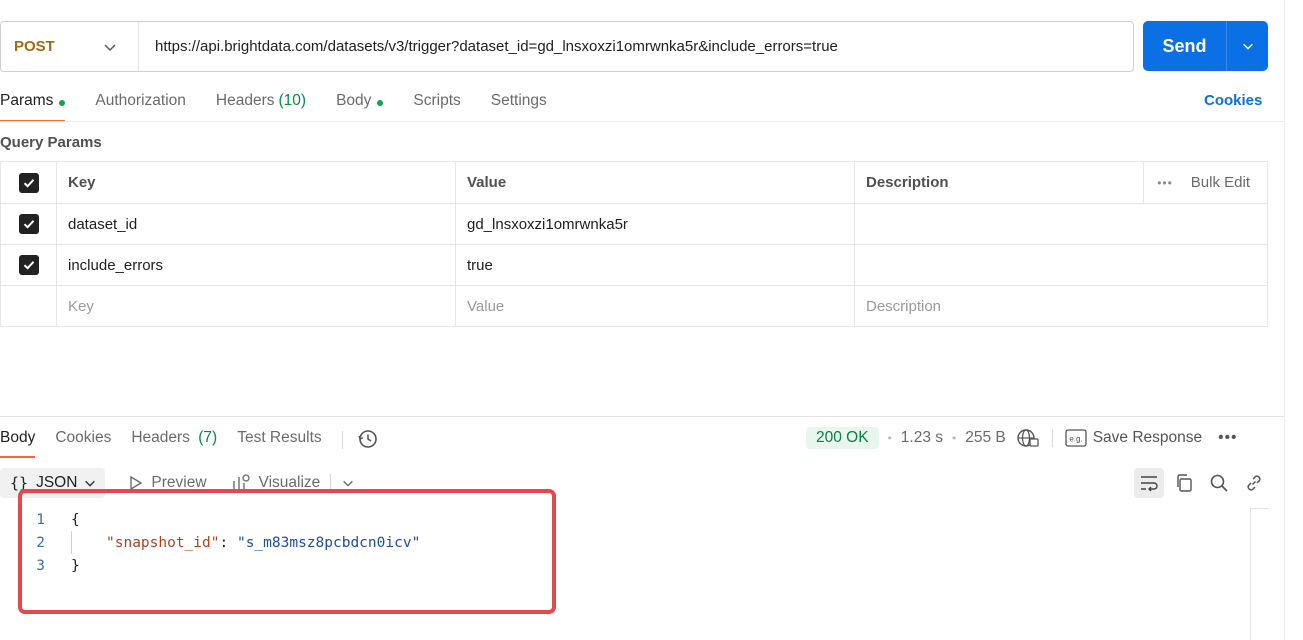 The height and width of the screenshot is (640, 1303). I want to click on link-icon, so click(1254, 483).